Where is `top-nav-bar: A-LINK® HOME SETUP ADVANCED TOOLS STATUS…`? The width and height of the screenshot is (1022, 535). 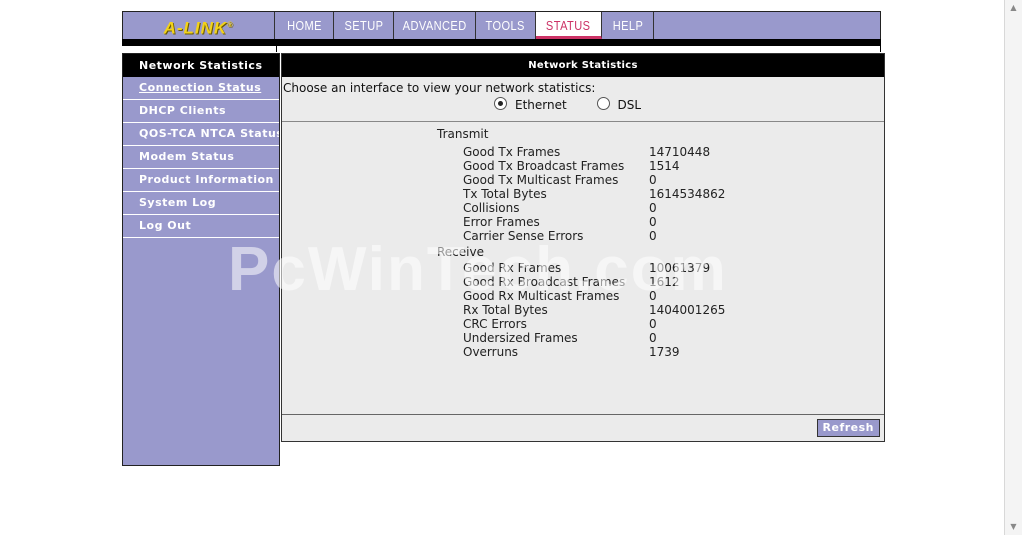
top-nav-bar: A-LINK® HOME SETUP ADVANCED TOOLS STATUS… is located at coordinates (501, 25).